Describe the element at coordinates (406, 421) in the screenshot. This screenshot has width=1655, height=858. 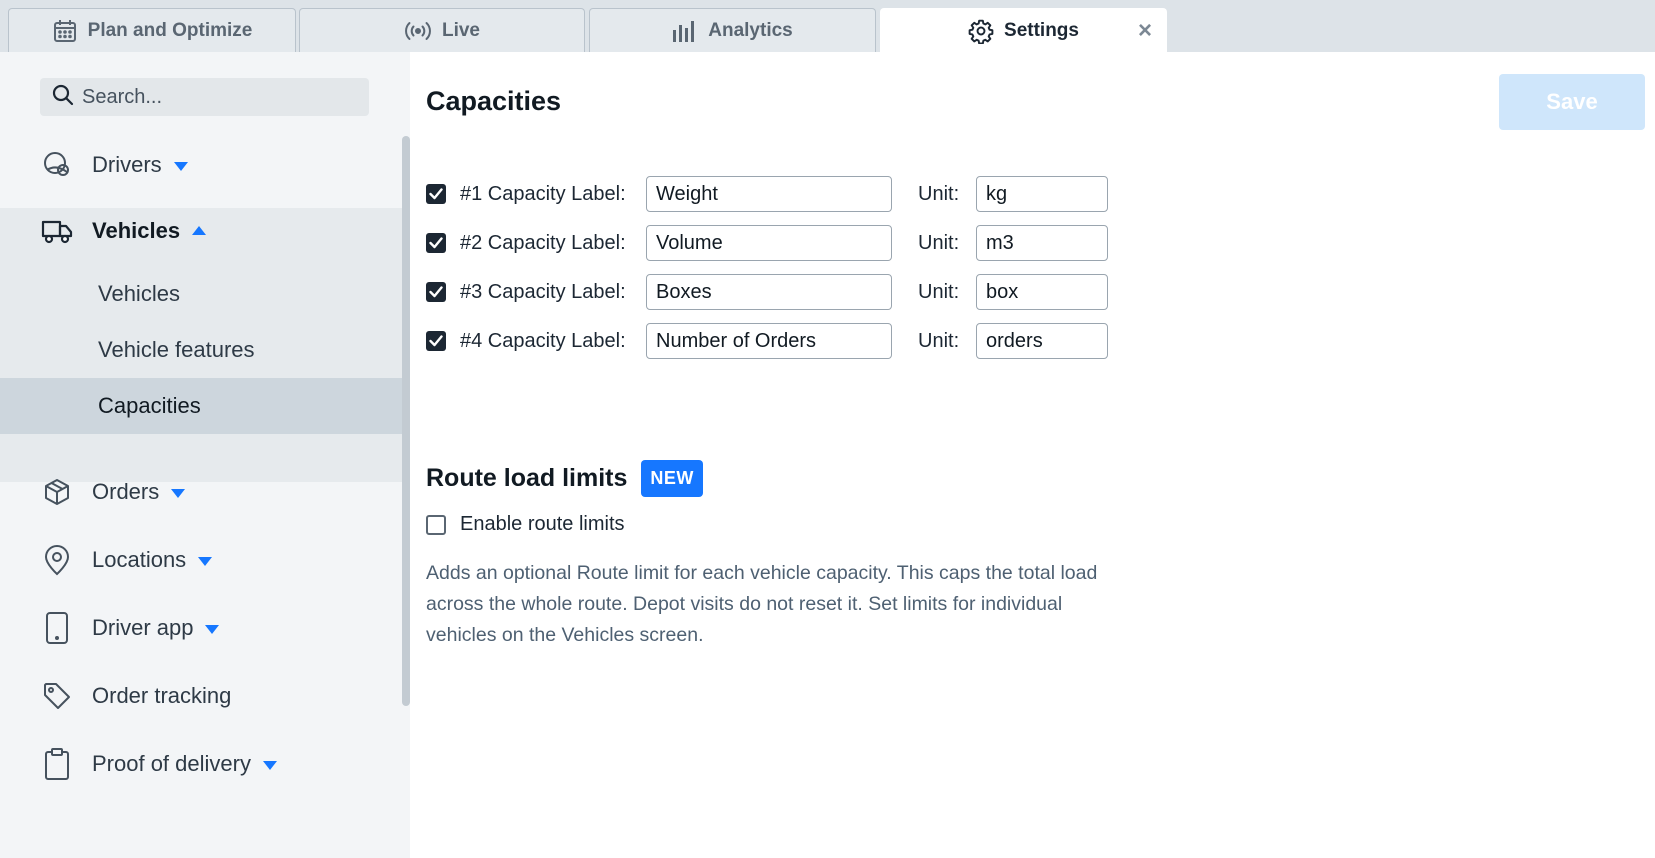
I see `sidebar-scrollbar-thumb` at that location.